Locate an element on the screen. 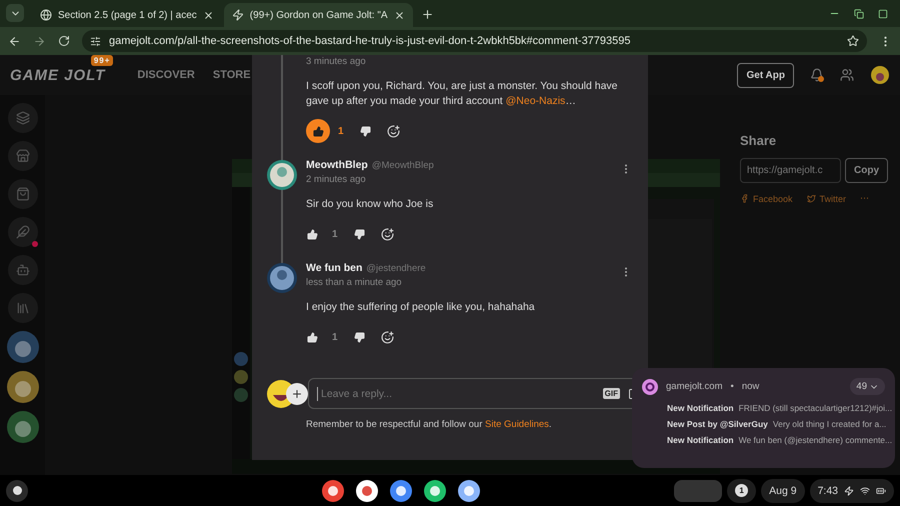 The width and height of the screenshot is (900, 506). browser-tab: Section 2.5 (page 1 of 2) | acec is located at coordinates (127, 15).